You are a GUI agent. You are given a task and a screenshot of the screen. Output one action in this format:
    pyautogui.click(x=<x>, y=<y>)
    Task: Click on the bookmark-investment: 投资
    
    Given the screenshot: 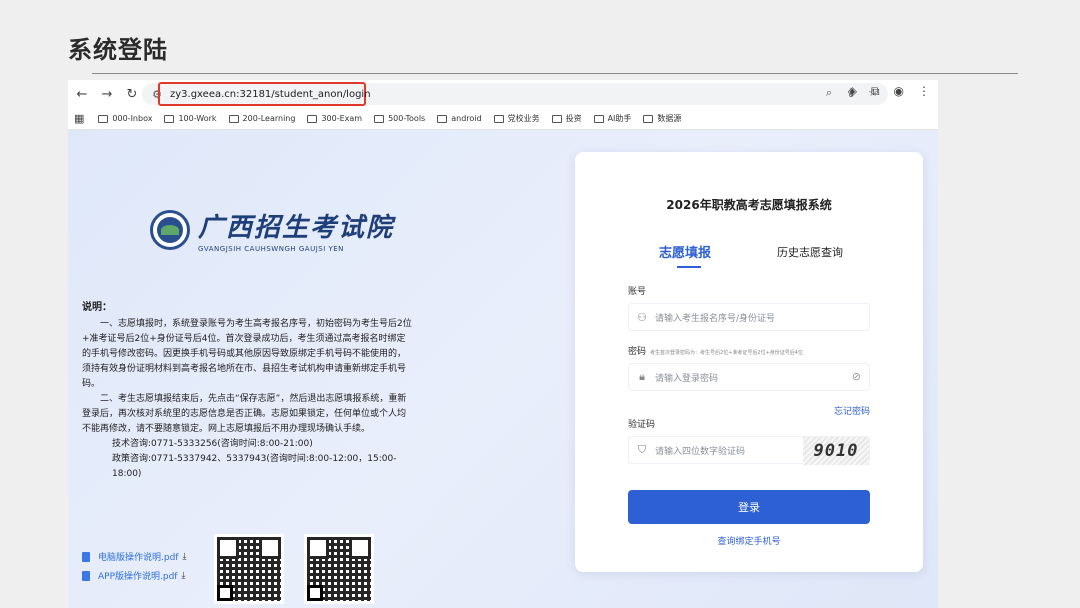 What is the action you would take?
    pyautogui.click(x=566, y=118)
    